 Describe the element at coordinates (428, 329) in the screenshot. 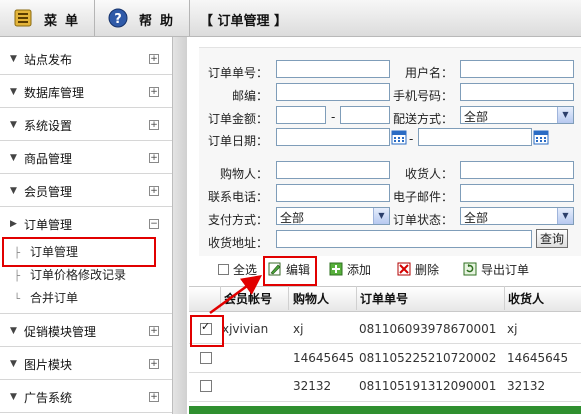

I see `cell-order-no: 081106093978670001` at that location.